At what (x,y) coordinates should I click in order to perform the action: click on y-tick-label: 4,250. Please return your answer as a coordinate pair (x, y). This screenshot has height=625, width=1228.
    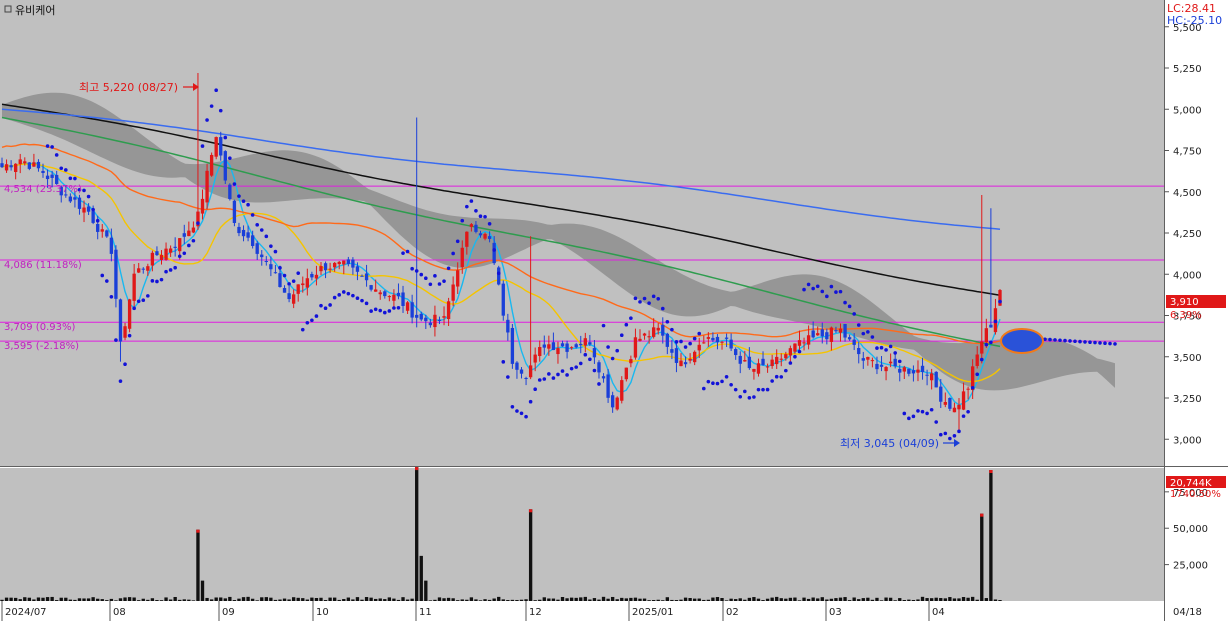
    Looking at the image, I should click on (1187, 234).